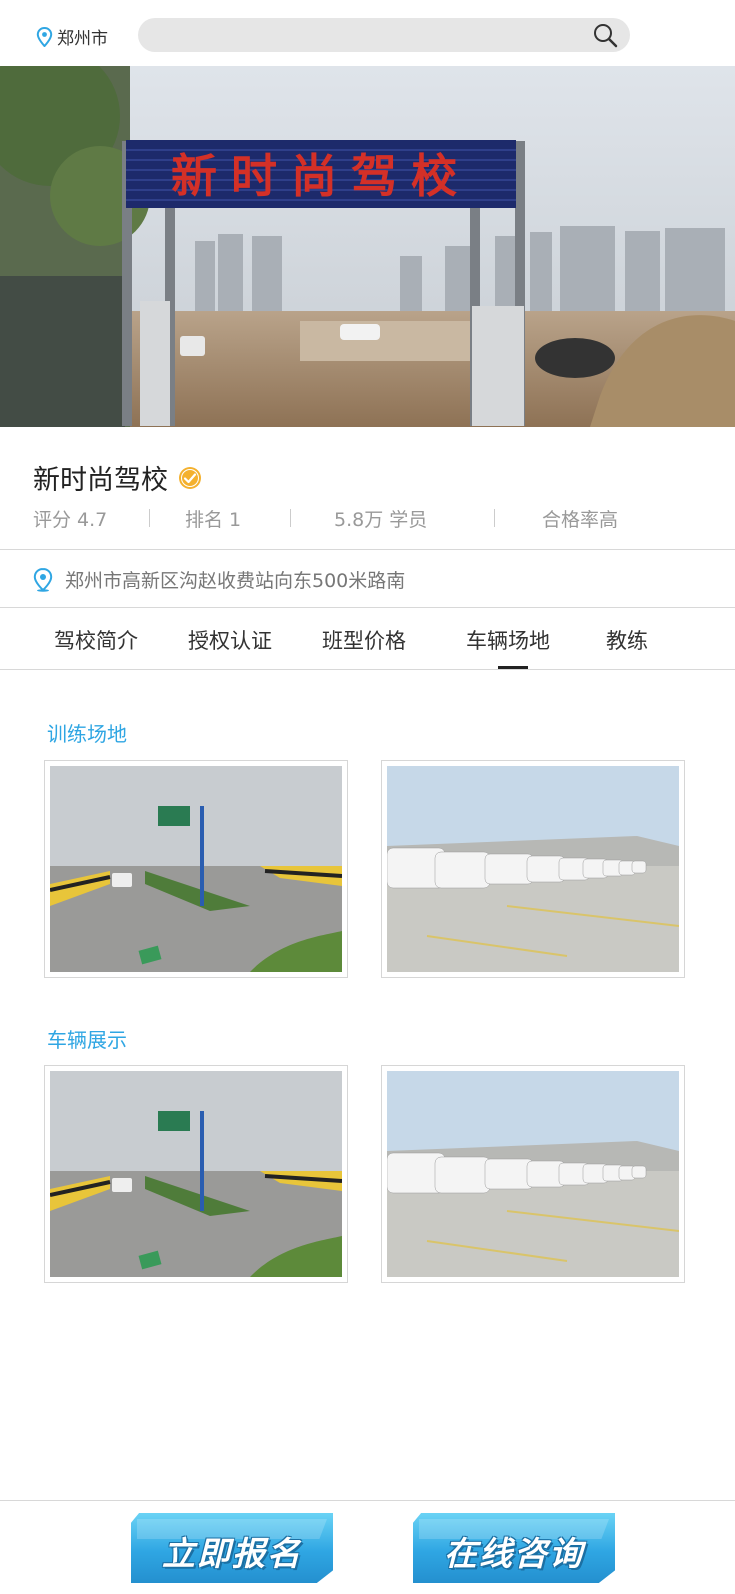 The width and height of the screenshot is (735, 1594). What do you see at coordinates (605, 35) in the screenshot?
I see `search-icon` at bounding box center [605, 35].